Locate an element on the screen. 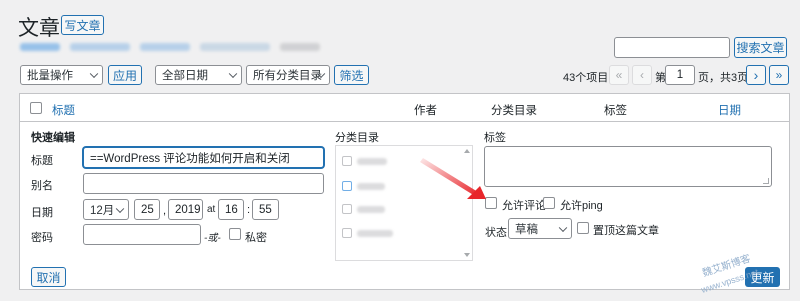 The height and width of the screenshot is (301, 800). annotation-arrow-icon is located at coordinates (453, 178).